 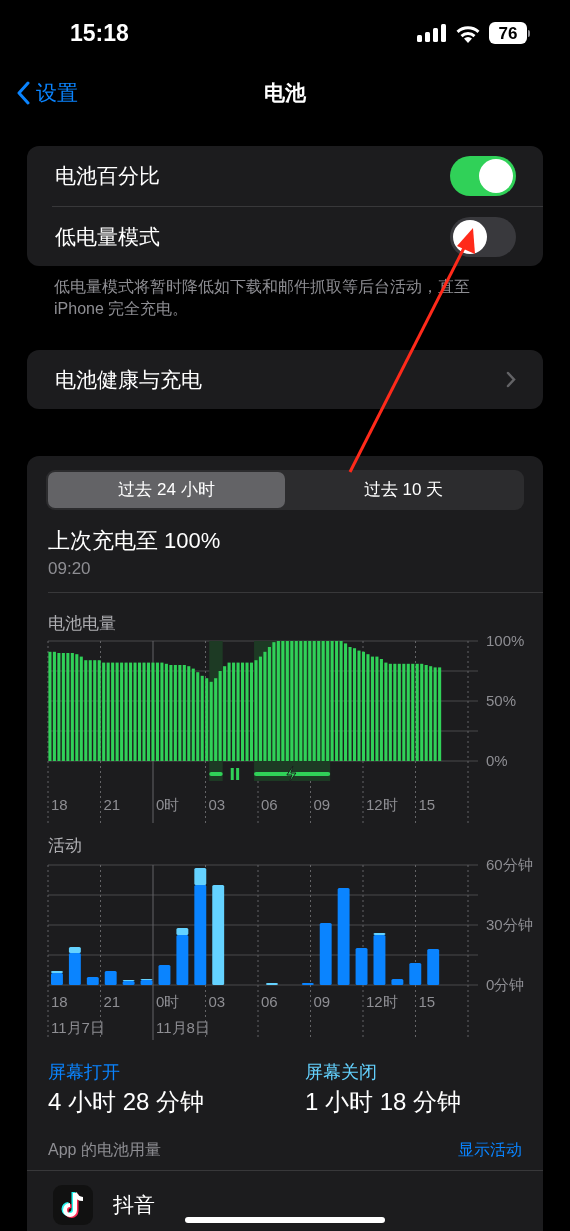 What do you see at coordinates (104, 1150) in the screenshot?
I see `section-header: App 的电池用量` at bounding box center [104, 1150].